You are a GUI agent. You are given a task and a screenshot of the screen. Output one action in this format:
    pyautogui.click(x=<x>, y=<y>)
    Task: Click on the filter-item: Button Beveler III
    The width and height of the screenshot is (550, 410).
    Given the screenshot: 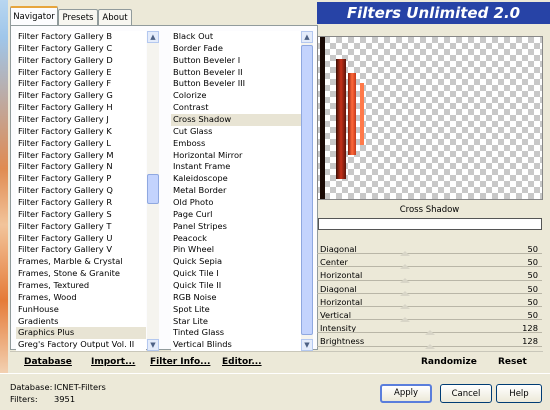 What is the action you would take?
    pyautogui.click(x=236, y=84)
    